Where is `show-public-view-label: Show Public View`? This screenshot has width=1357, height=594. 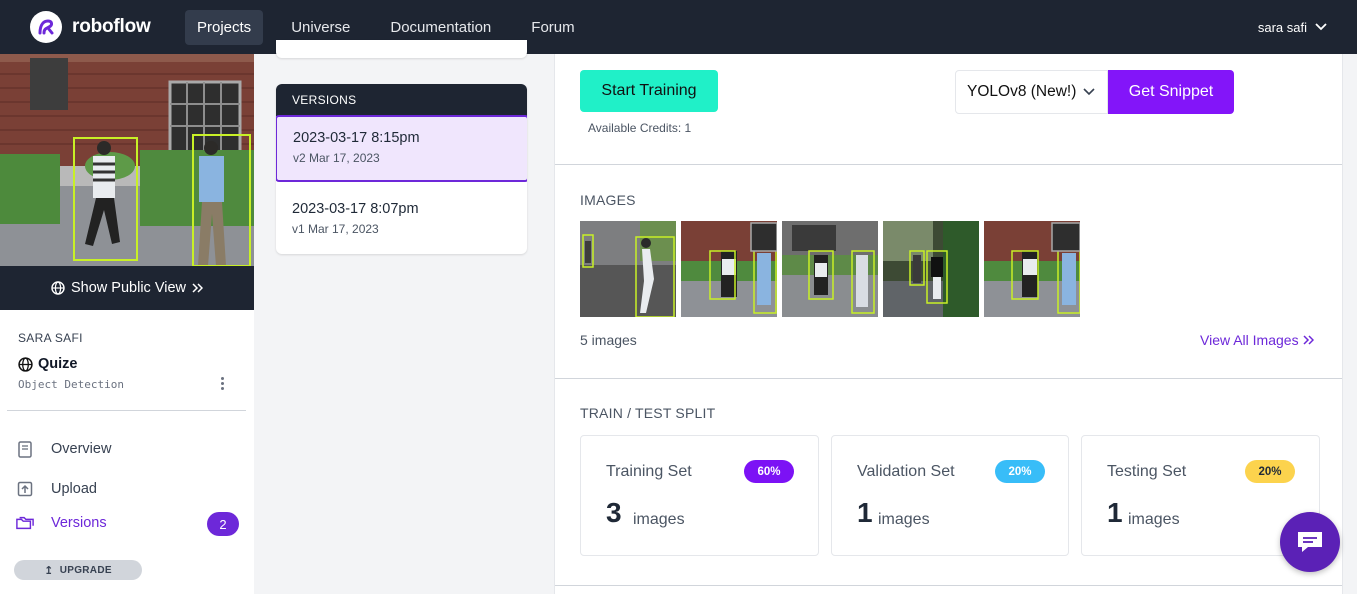 show-public-view-label: Show Public View is located at coordinates (128, 288).